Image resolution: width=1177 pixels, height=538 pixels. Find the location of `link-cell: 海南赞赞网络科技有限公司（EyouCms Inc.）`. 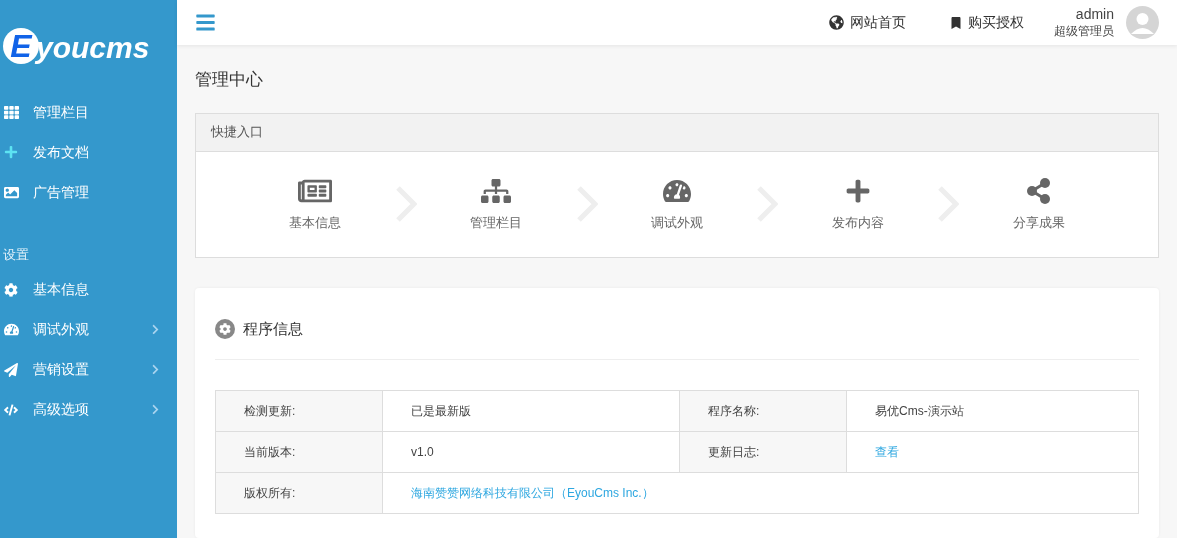

link-cell: 海南赞赞网络科技有限公司（EyouCms Inc.） is located at coordinates (760, 492).